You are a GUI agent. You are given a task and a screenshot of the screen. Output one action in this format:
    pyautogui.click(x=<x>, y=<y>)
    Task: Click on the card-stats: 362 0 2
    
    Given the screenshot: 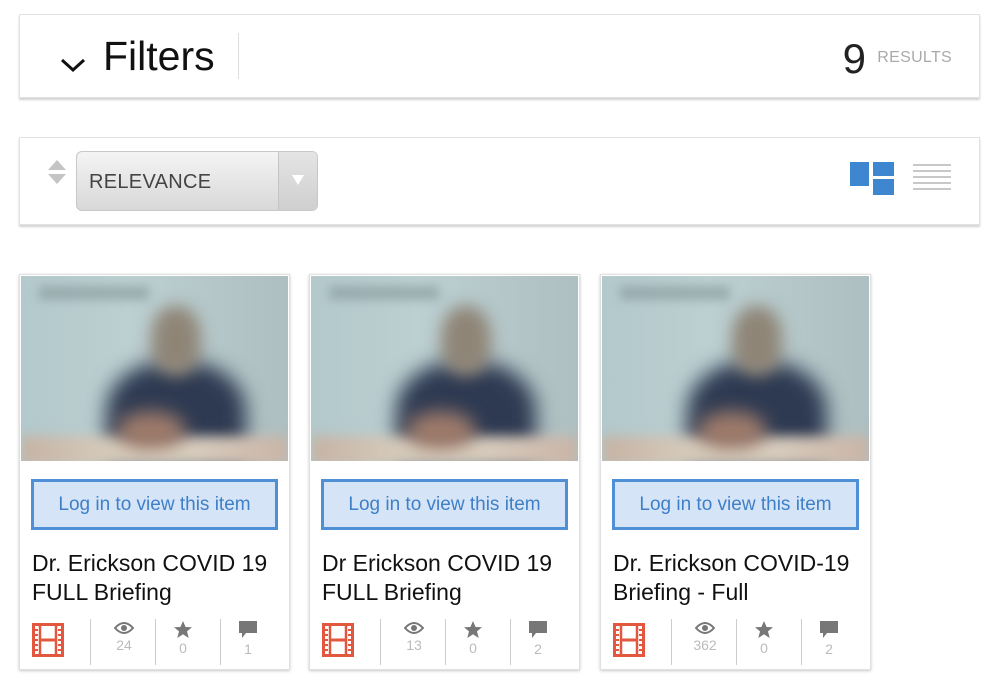 What is the action you would take?
    pyautogui.click(x=735, y=641)
    